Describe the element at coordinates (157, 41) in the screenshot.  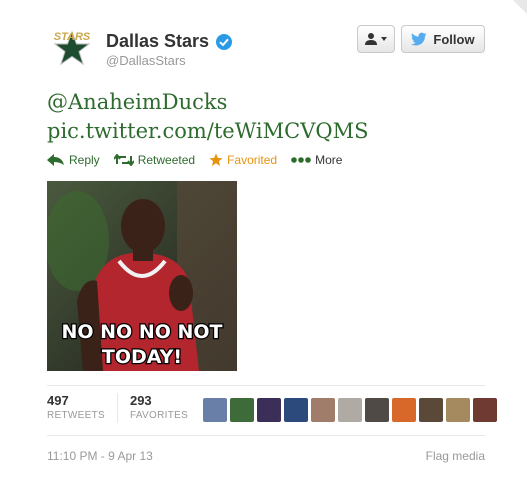
I see `account-name: Dallas Stars` at that location.